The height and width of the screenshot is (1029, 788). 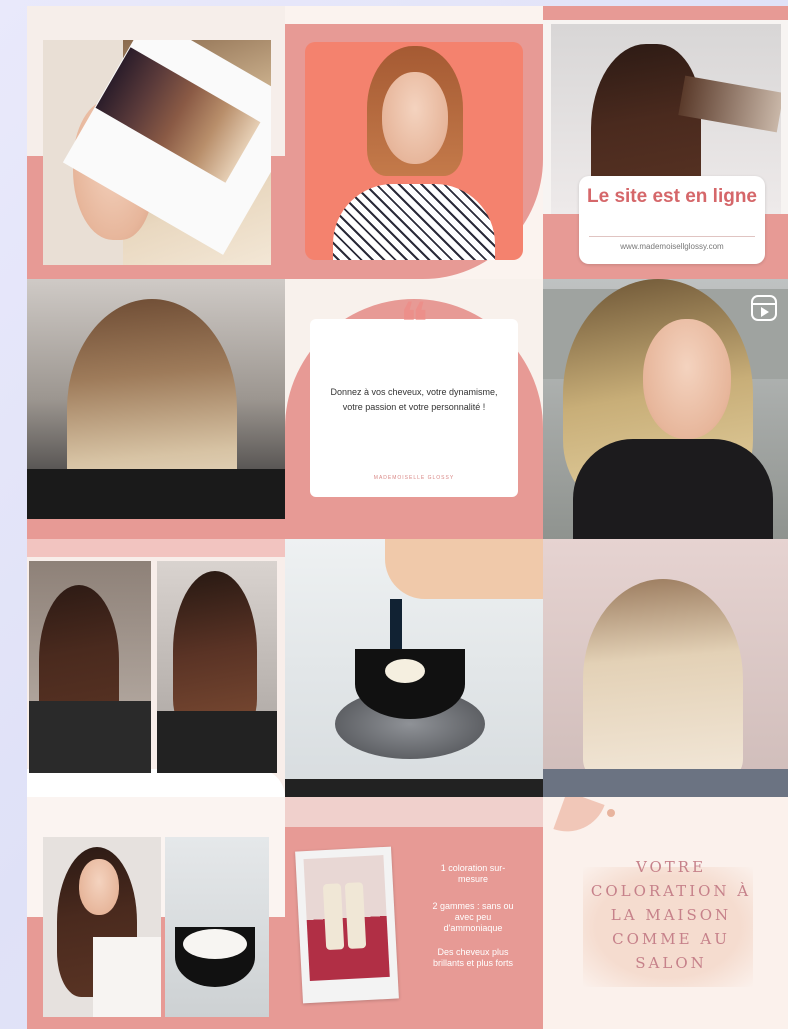 I want to click on blonde-back-photo, so click(x=665, y=668).